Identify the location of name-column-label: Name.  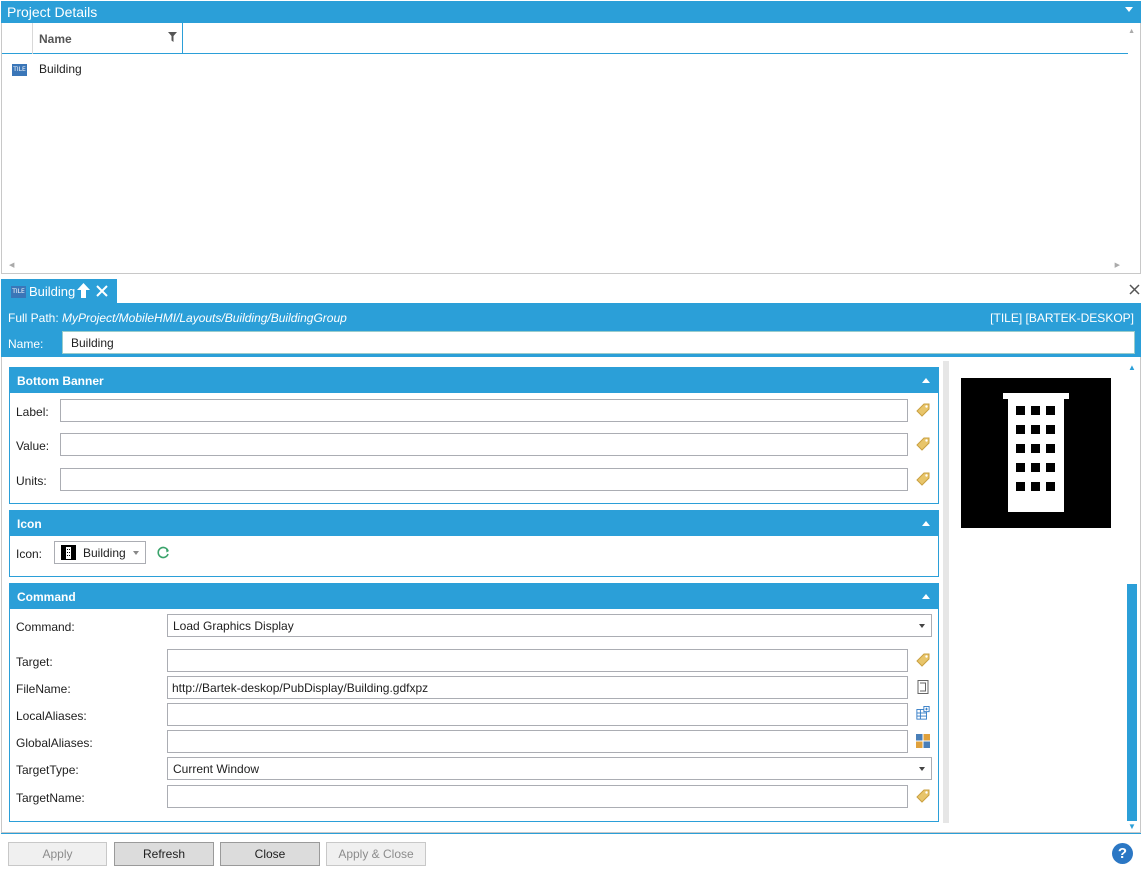
(55, 39).